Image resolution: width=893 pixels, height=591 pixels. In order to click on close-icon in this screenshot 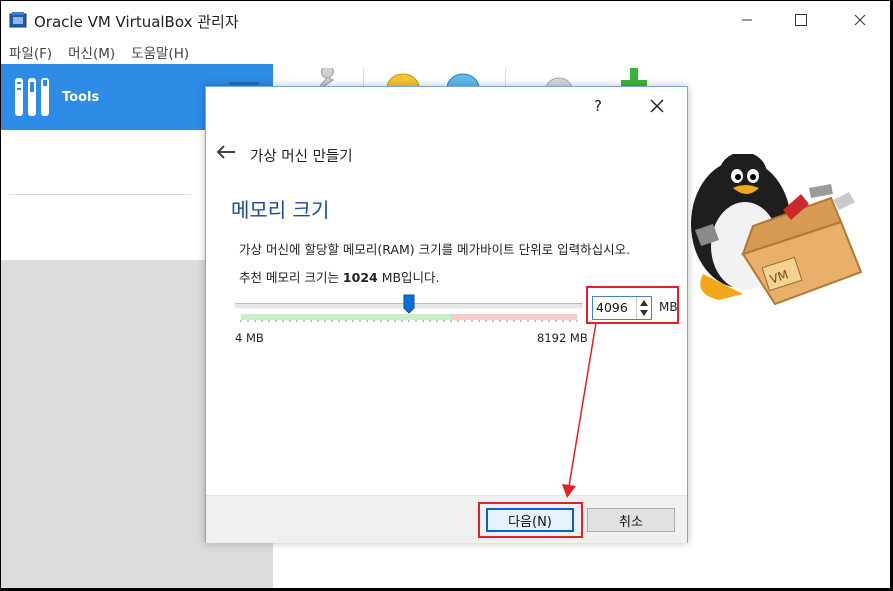, I will do `click(860, 20)`.